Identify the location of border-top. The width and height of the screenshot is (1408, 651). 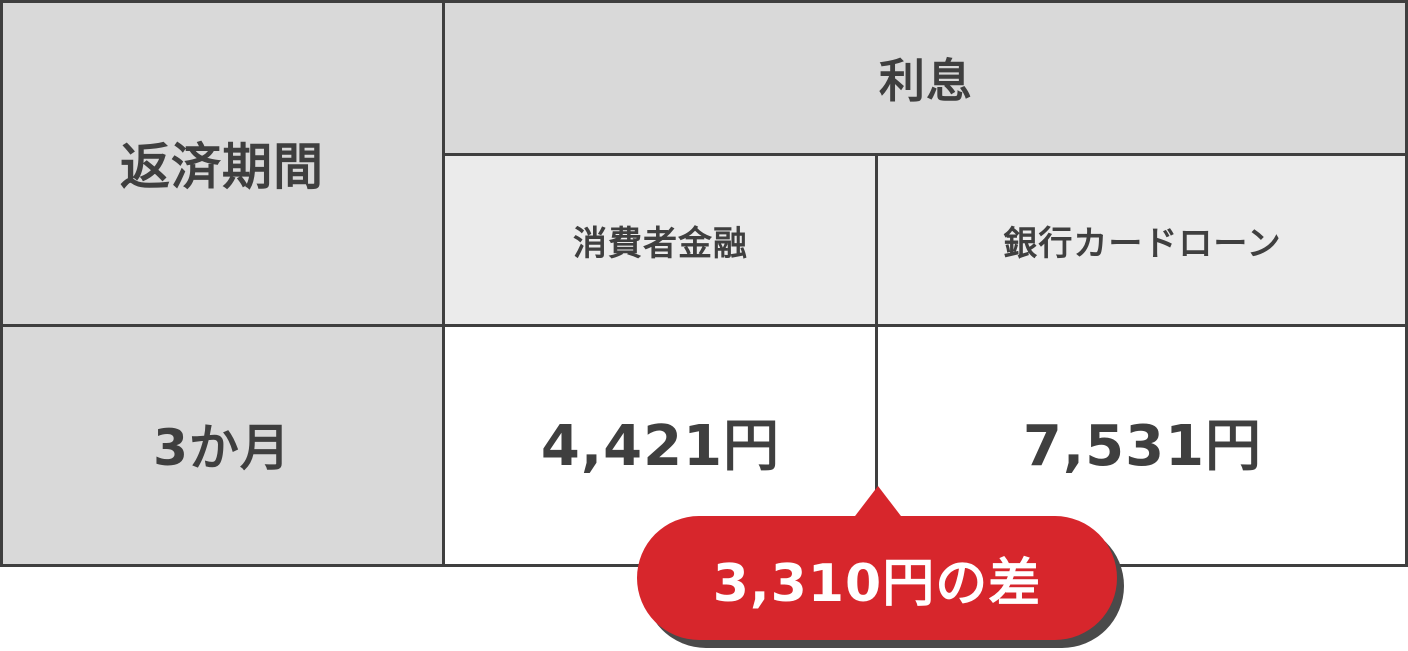
(704, 1).